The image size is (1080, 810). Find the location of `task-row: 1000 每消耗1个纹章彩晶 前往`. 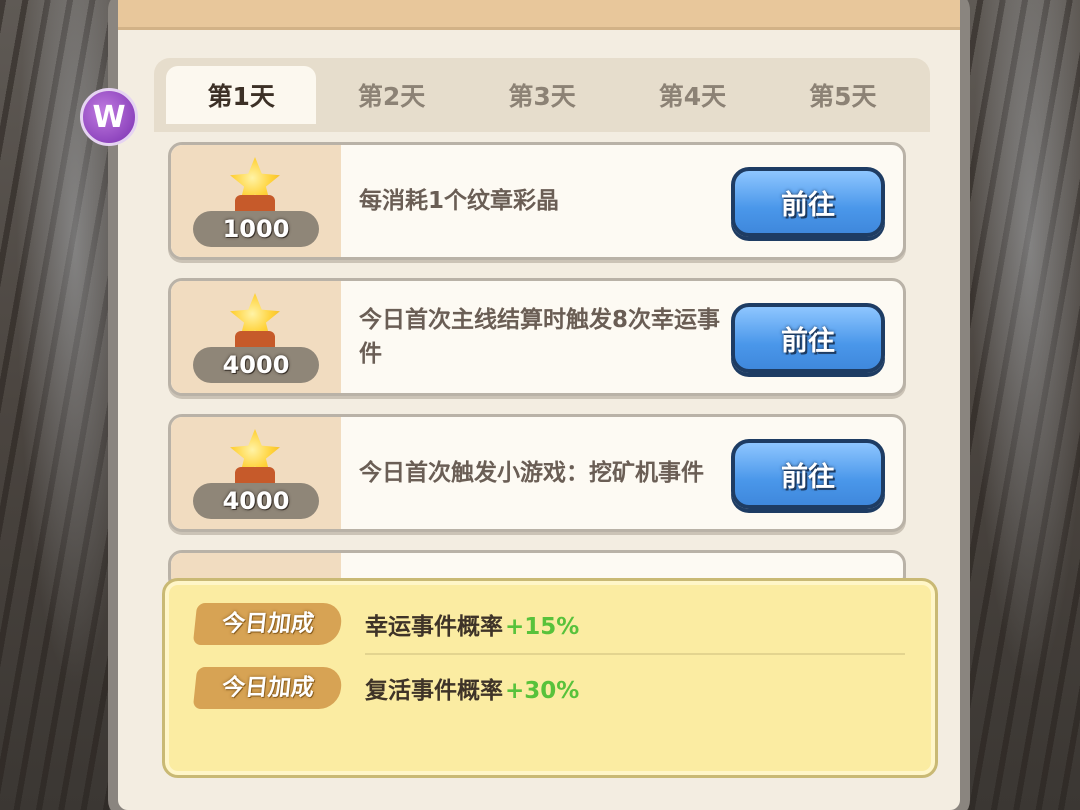

task-row: 1000 每消耗1个纹章彩晶 前往 is located at coordinates (537, 201).